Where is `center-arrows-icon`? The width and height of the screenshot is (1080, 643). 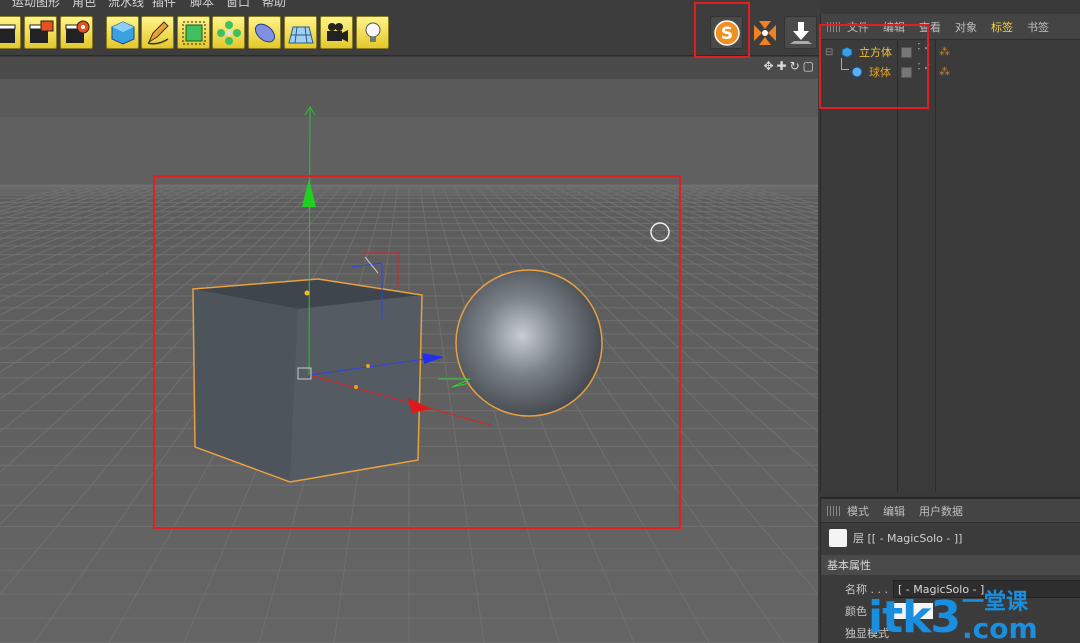
center-arrows-icon is located at coordinates (764, 32).